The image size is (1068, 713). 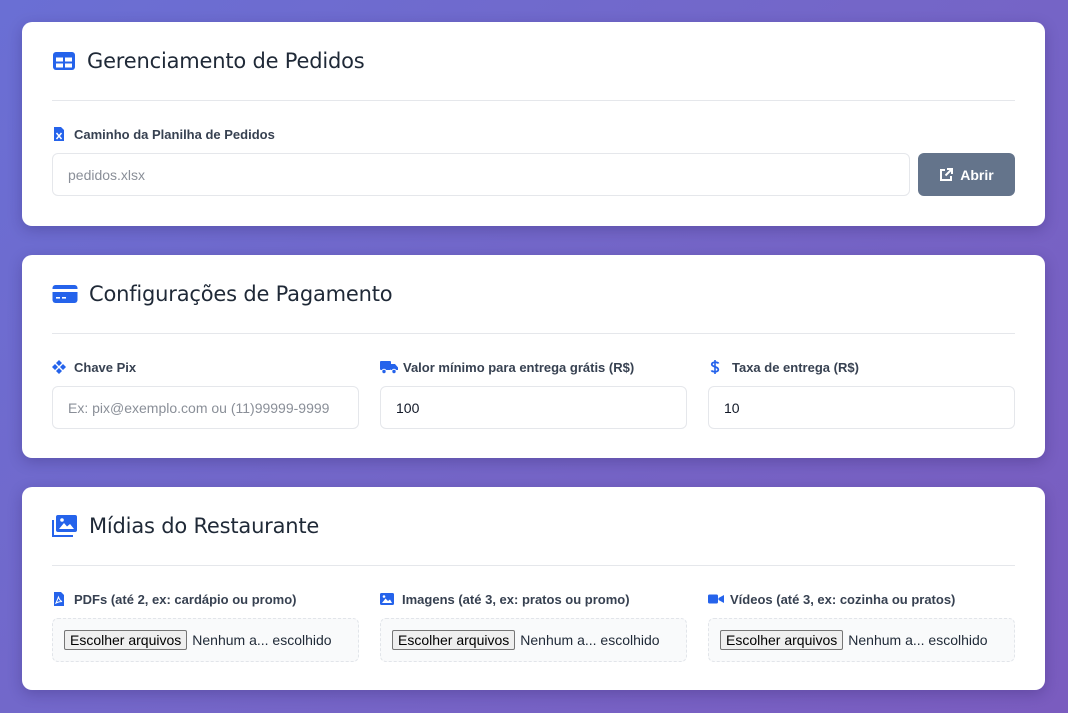 I want to click on pix-label: Chave Pix, so click(x=205, y=367).